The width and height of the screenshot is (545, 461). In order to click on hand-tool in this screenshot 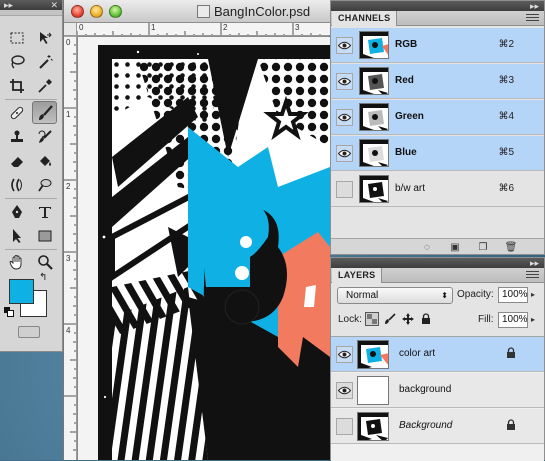, I will do `click(16, 261)`.